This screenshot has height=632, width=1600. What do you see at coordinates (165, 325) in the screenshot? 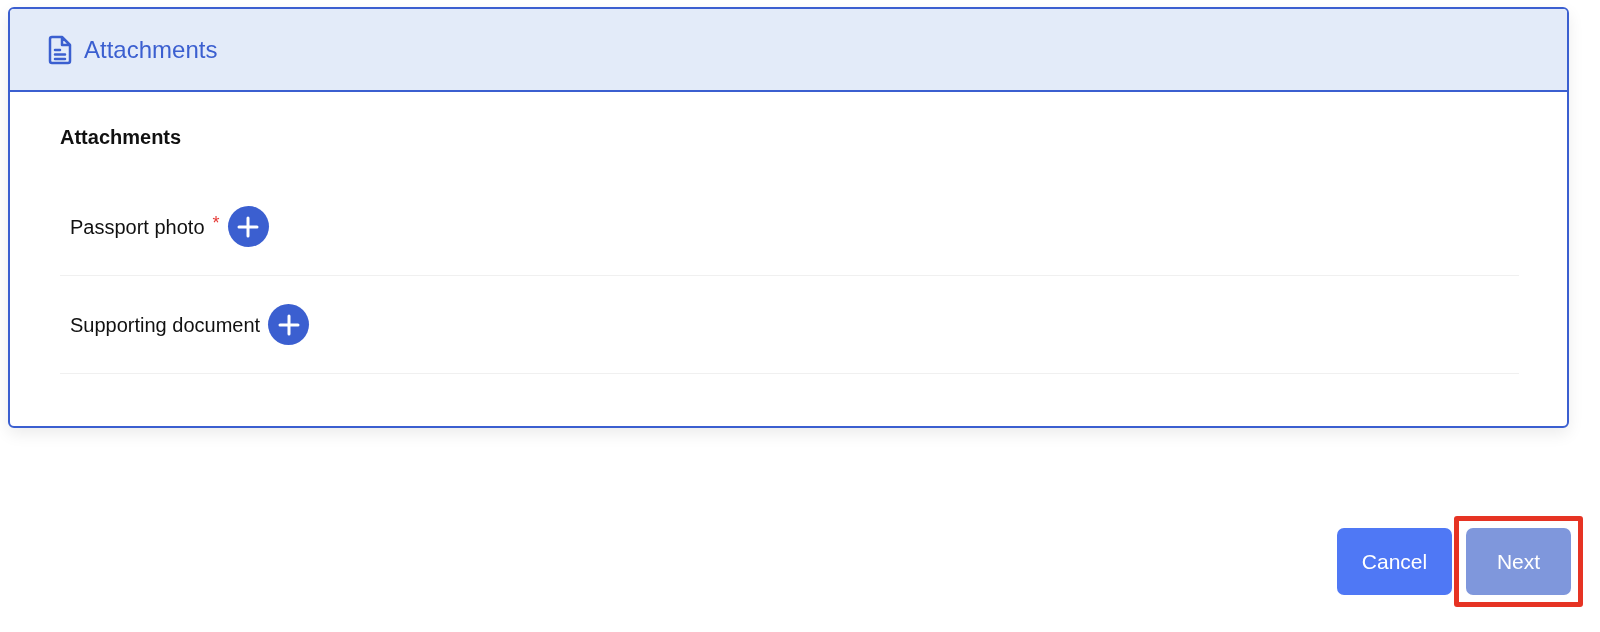
I see `attachment-label: Supporting document` at bounding box center [165, 325].